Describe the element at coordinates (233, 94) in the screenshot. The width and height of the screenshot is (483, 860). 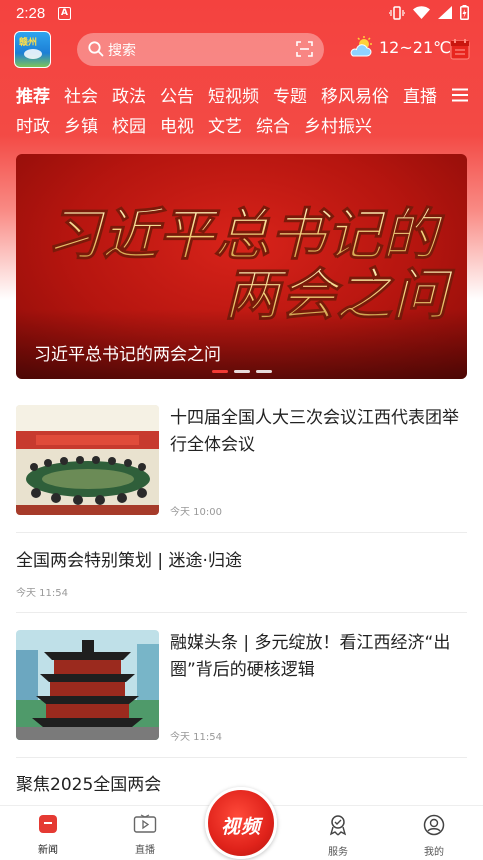
I see `tab-short-video: 短视频` at that location.